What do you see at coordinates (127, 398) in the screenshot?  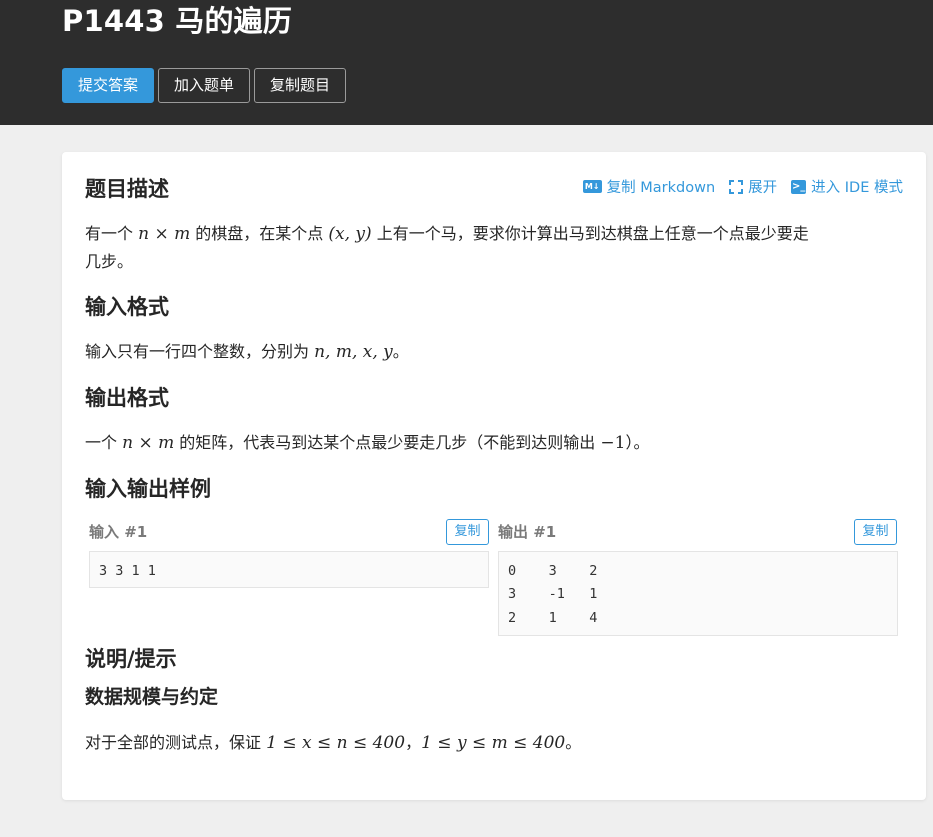 I see `output-format-heading: 输出格式` at bounding box center [127, 398].